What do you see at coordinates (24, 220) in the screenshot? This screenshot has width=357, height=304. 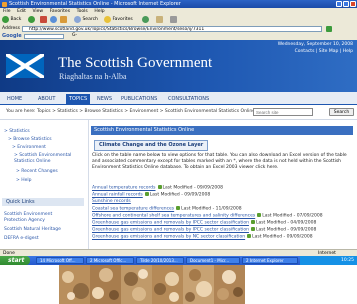 I see `quick-link-sepa-cont: Protection Agency` at bounding box center [24, 220].